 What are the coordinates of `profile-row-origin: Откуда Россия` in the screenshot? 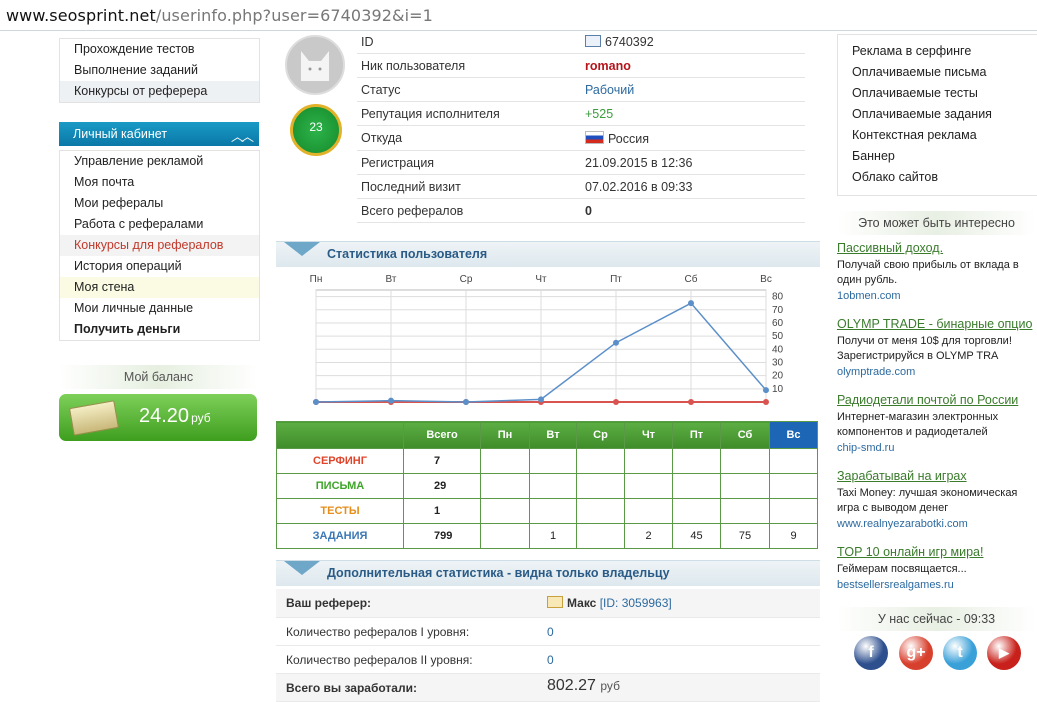 It's located at (581, 138).